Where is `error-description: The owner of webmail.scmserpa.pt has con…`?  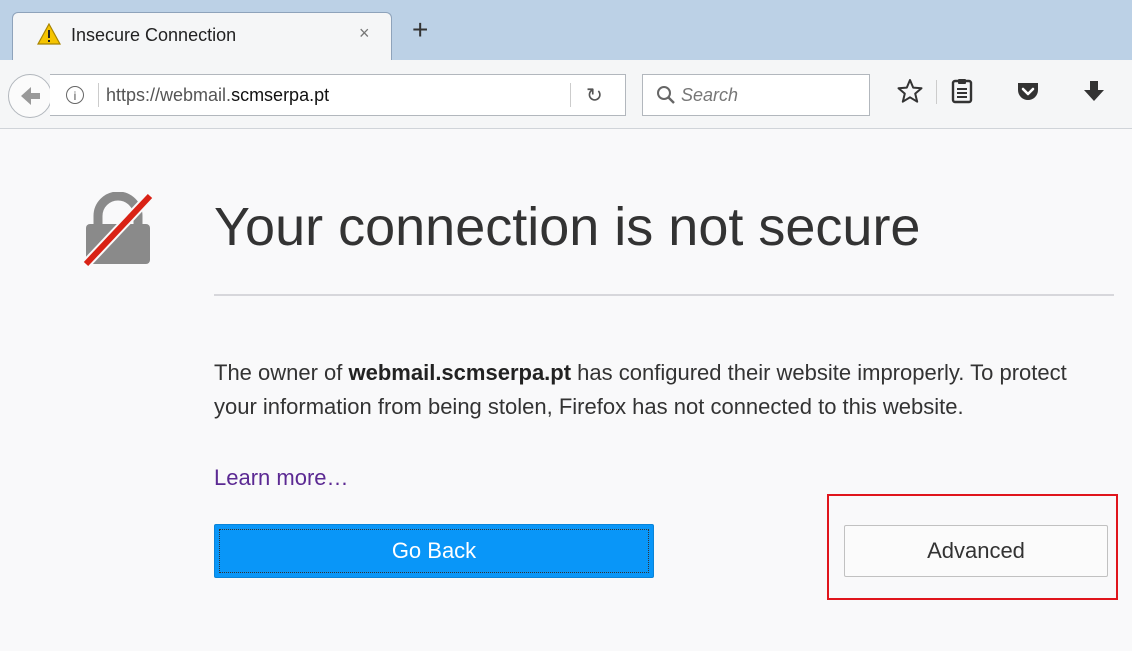 error-description: The owner of webmail.scmserpa.pt has con… is located at coordinates (664, 390).